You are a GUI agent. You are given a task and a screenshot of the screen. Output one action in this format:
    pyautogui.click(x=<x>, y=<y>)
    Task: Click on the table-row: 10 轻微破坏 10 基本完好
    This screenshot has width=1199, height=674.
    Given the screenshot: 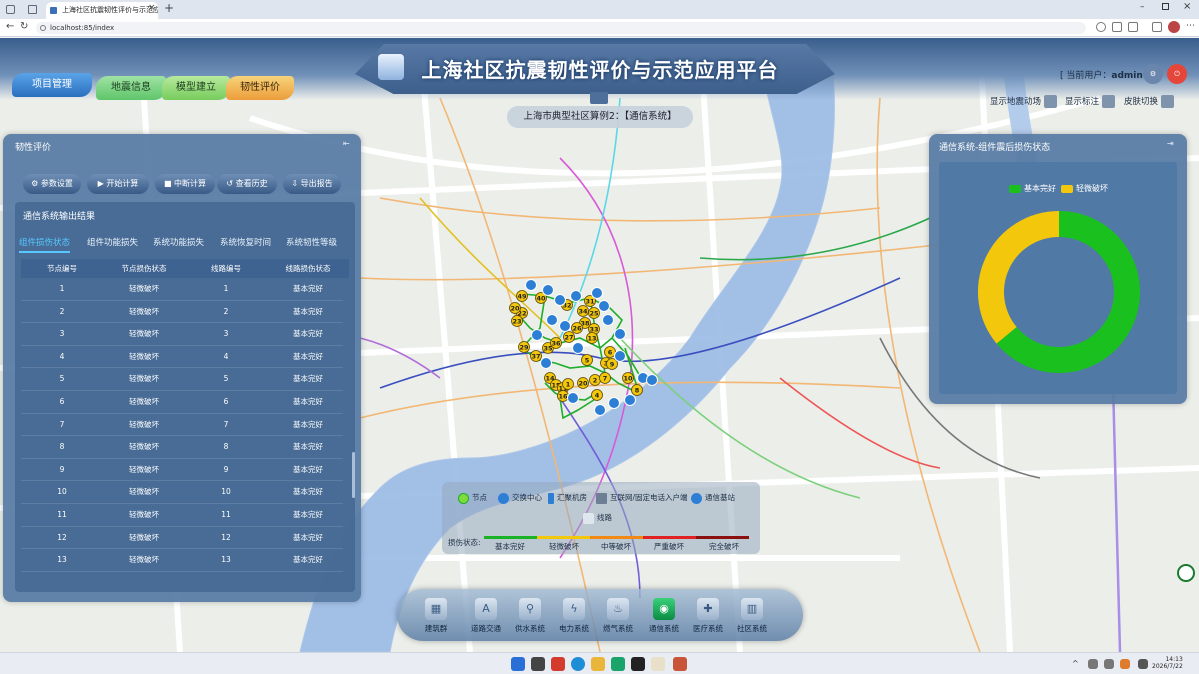 What is the action you would take?
    pyautogui.click(x=182, y=492)
    